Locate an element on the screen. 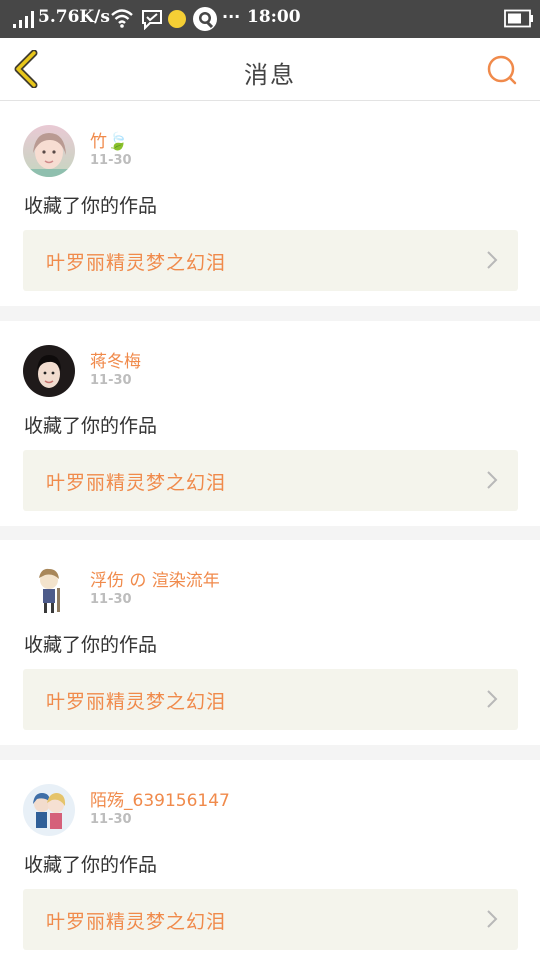  top-navigation-bar: 消息 is located at coordinates (270, 69).